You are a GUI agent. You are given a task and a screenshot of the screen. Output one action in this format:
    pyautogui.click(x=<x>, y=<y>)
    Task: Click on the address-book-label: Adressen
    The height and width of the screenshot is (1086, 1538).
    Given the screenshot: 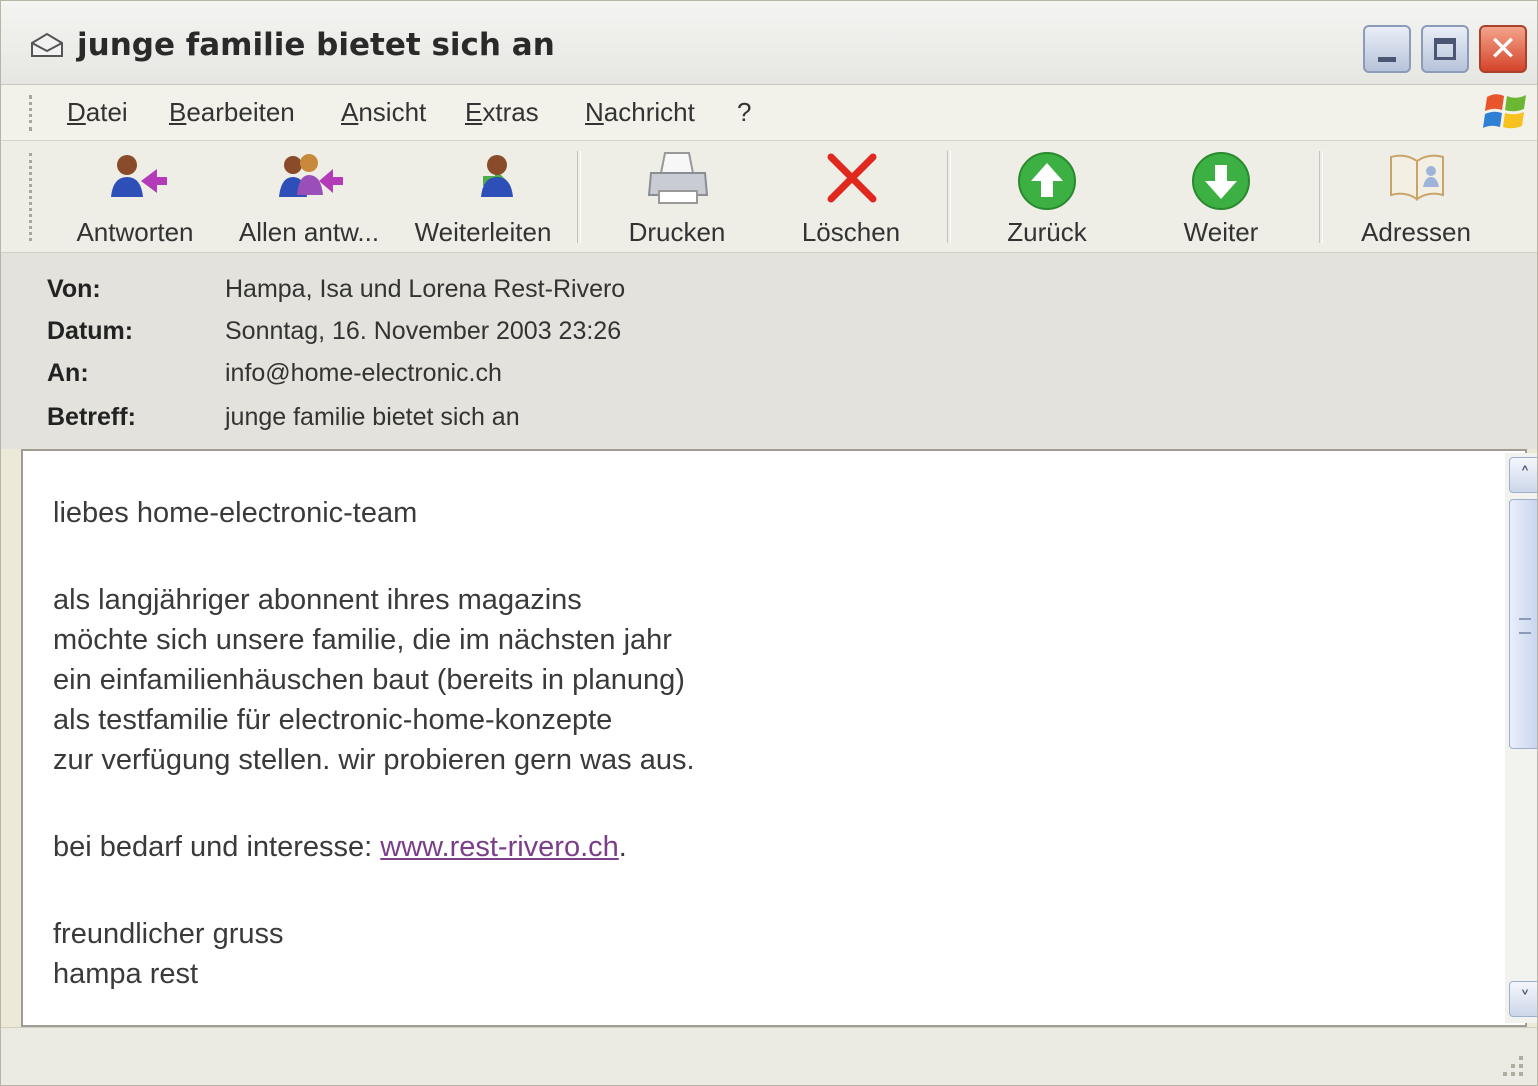 What is the action you would take?
    pyautogui.click(x=1416, y=232)
    